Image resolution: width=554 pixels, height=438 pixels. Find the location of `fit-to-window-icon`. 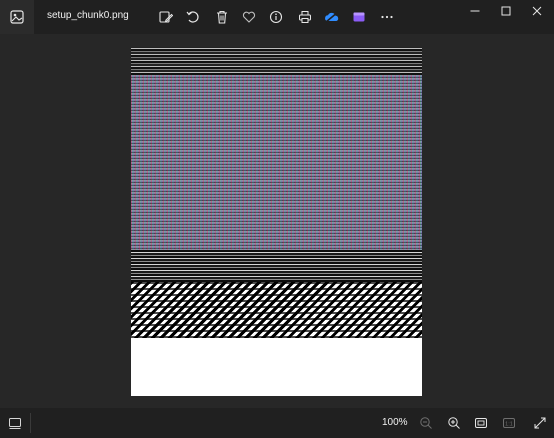

fit-to-window-icon is located at coordinates (481, 423).